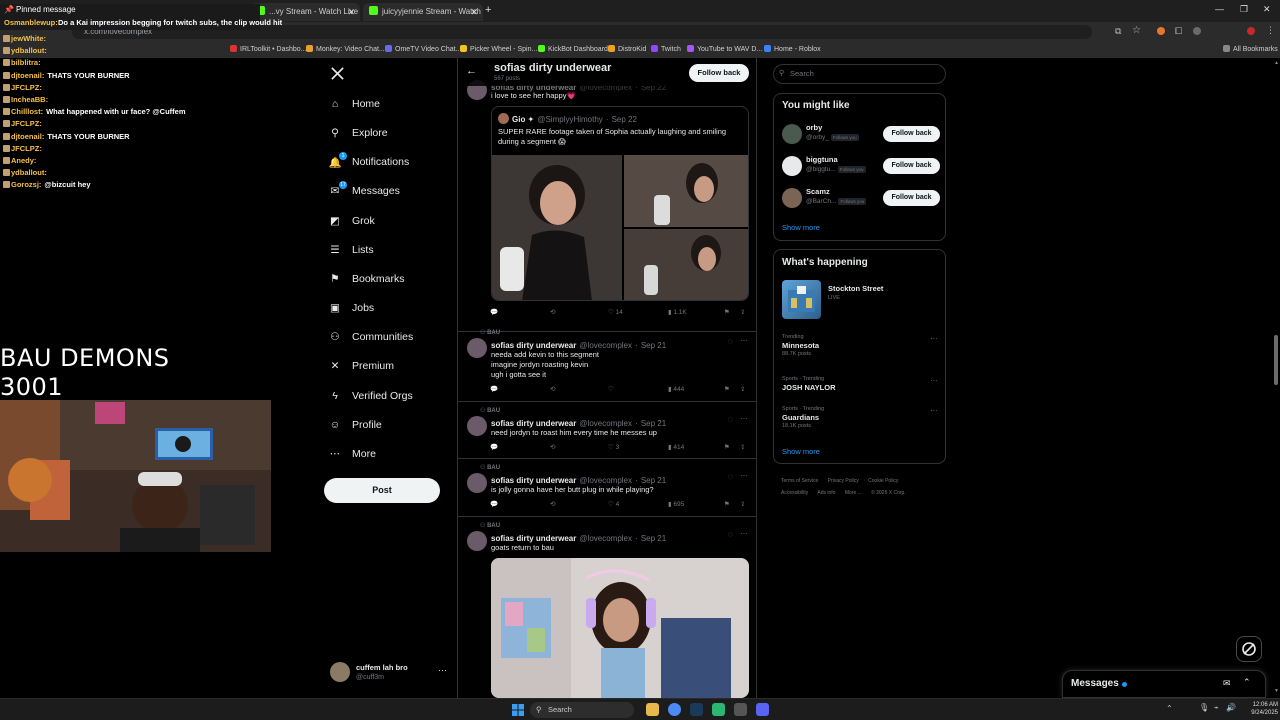 The image size is (1280, 720). What do you see at coordinates (613, 504) in the screenshot?
I see `like-button: ♡ 4` at bounding box center [613, 504].